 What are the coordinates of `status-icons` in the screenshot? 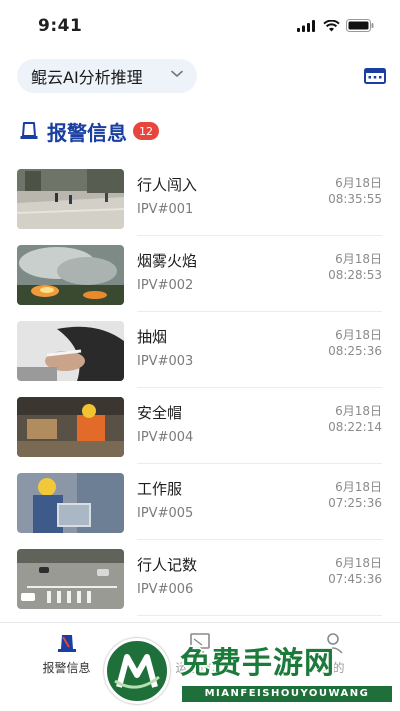 It's located at (335, 25).